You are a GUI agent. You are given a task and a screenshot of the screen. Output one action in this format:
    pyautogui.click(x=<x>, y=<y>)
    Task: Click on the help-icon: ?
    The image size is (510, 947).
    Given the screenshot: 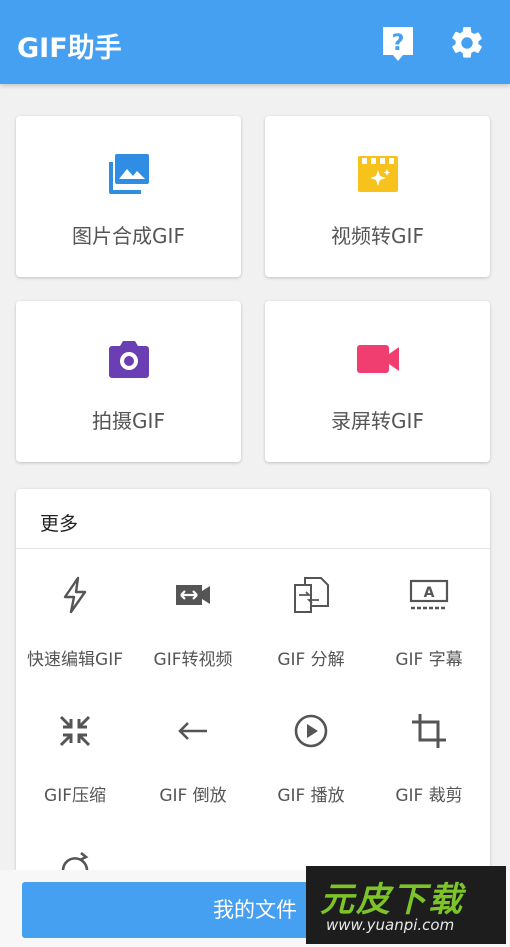 What is the action you would take?
    pyautogui.click(x=398, y=43)
    